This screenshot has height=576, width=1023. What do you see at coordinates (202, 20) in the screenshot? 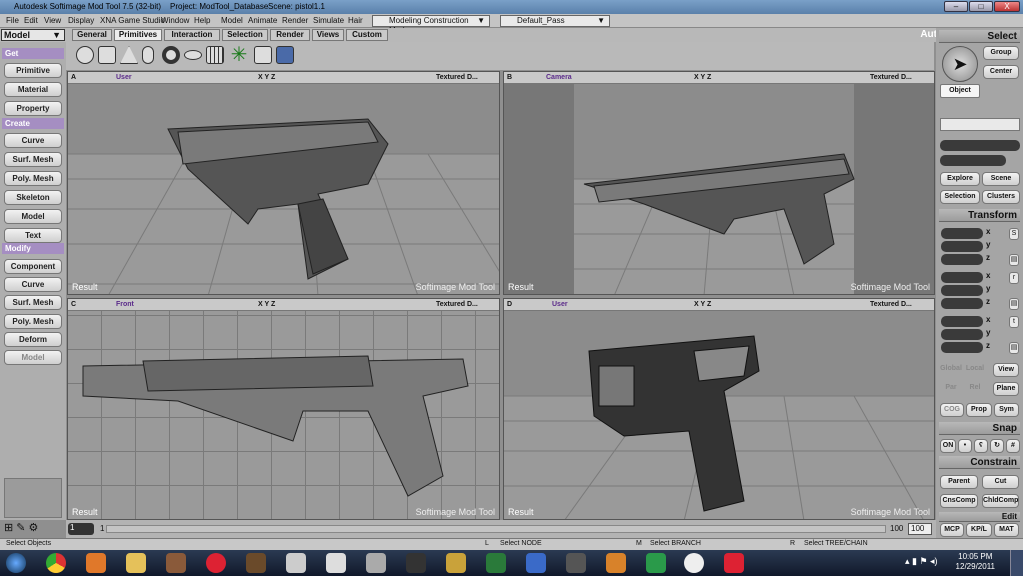
I see `menu-help: Help` at bounding box center [202, 20].